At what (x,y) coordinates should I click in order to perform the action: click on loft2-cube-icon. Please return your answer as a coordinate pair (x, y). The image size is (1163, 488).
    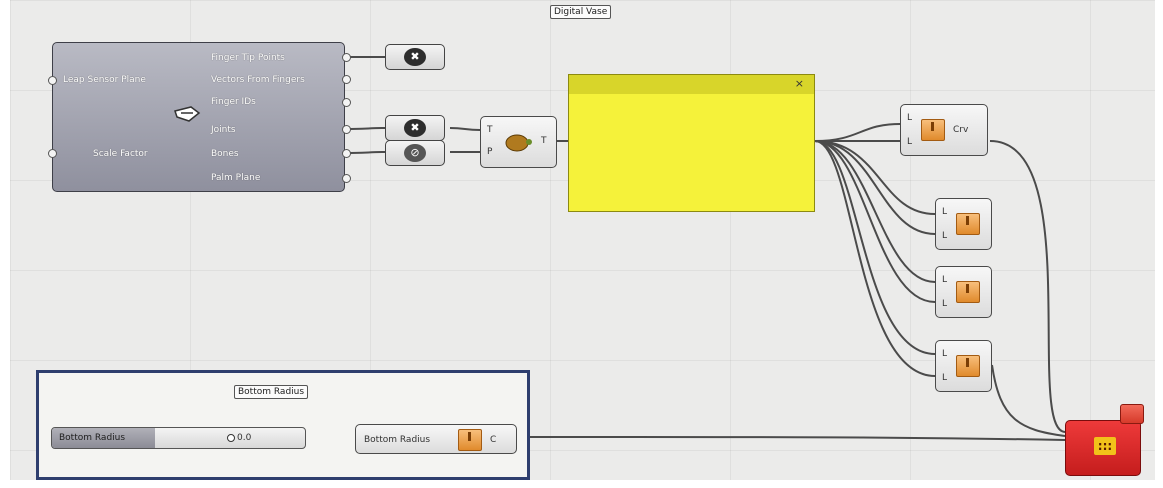
    Looking at the image, I should click on (968, 292).